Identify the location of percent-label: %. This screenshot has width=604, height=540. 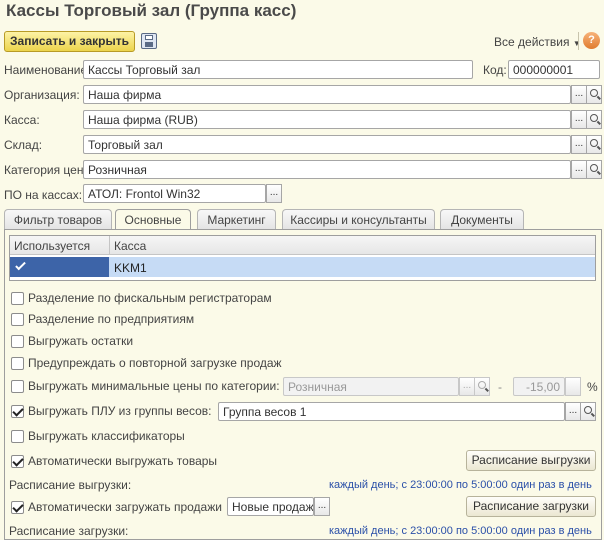
(592, 387).